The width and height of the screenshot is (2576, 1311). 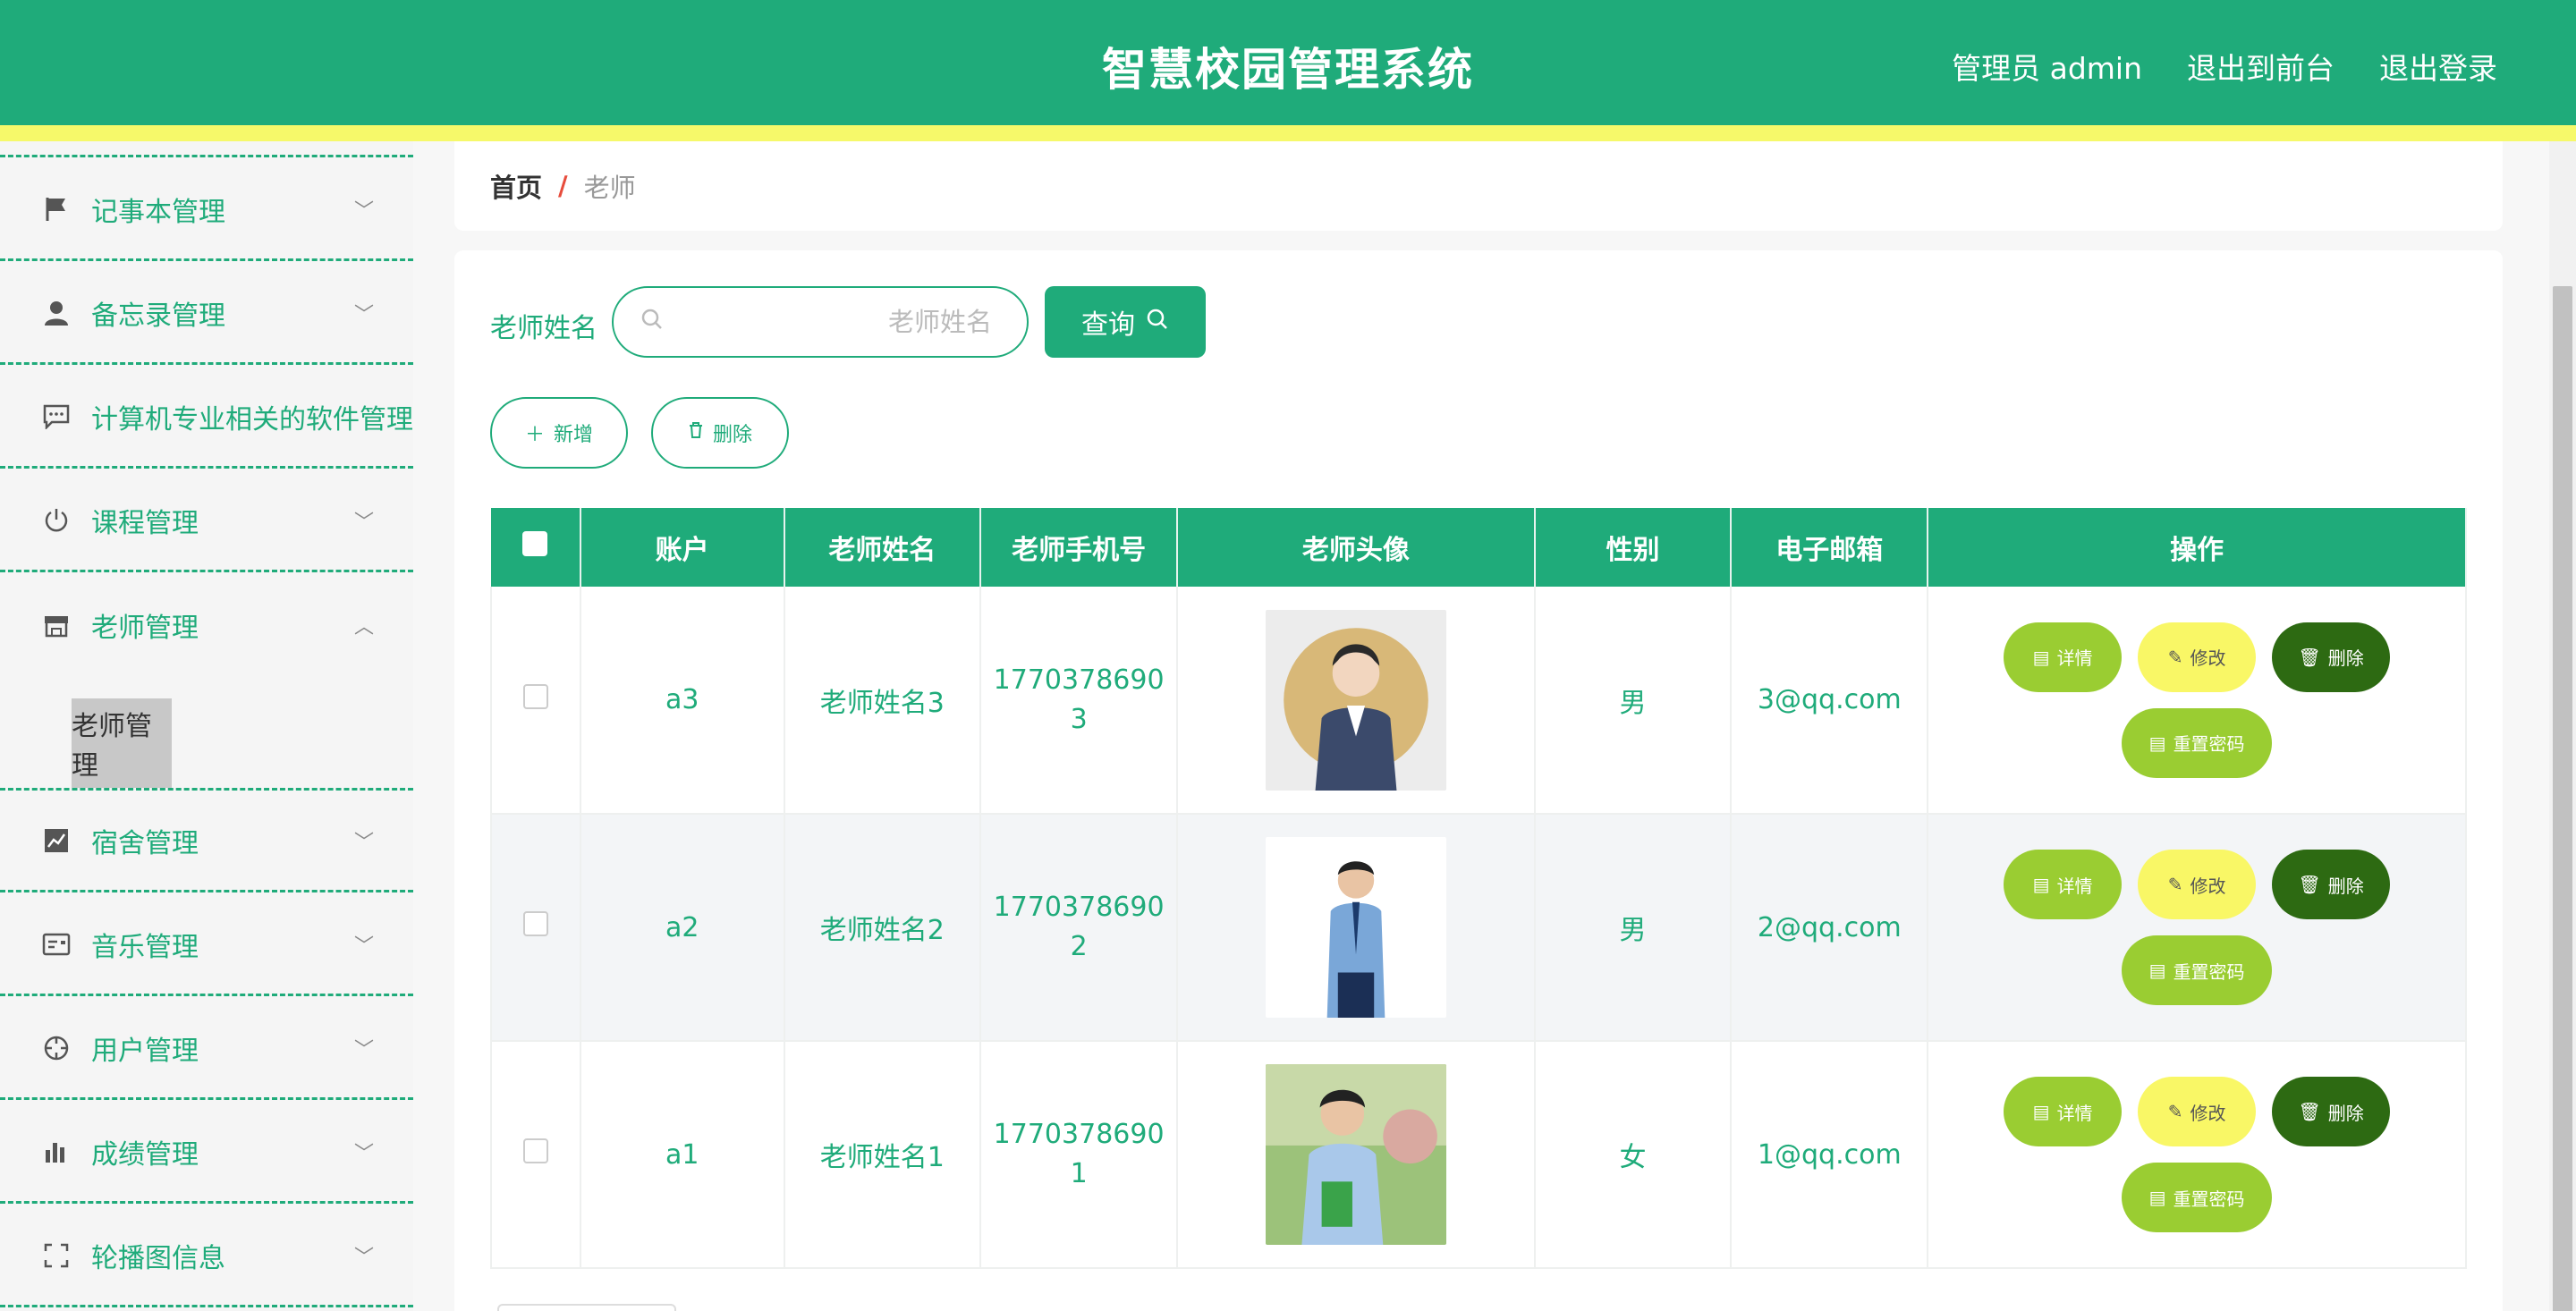 What do you see at coordinates (145, 1154) in the screenshot?
I see `sidebar-item-label: 成绩管理` at bounding box center [145, 1154].